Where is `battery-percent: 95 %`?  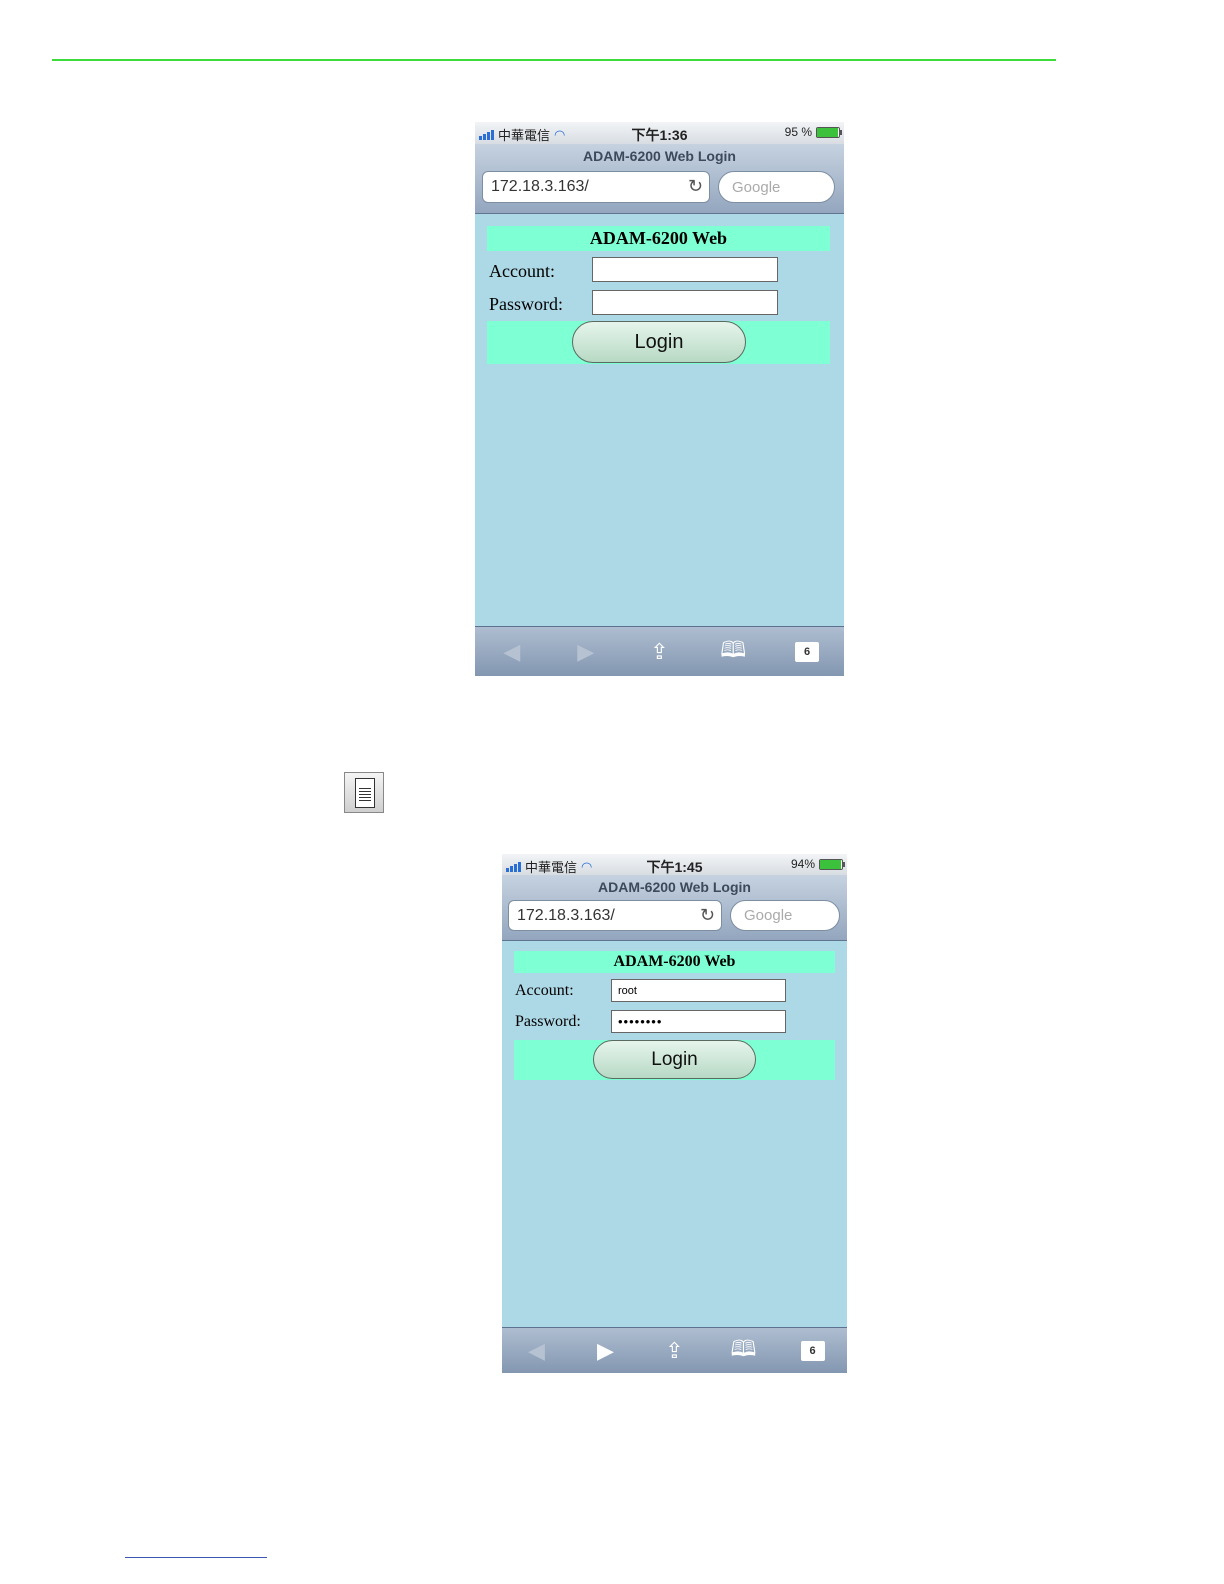 battery-percent: 95 % is located at coordinates (798, 132).